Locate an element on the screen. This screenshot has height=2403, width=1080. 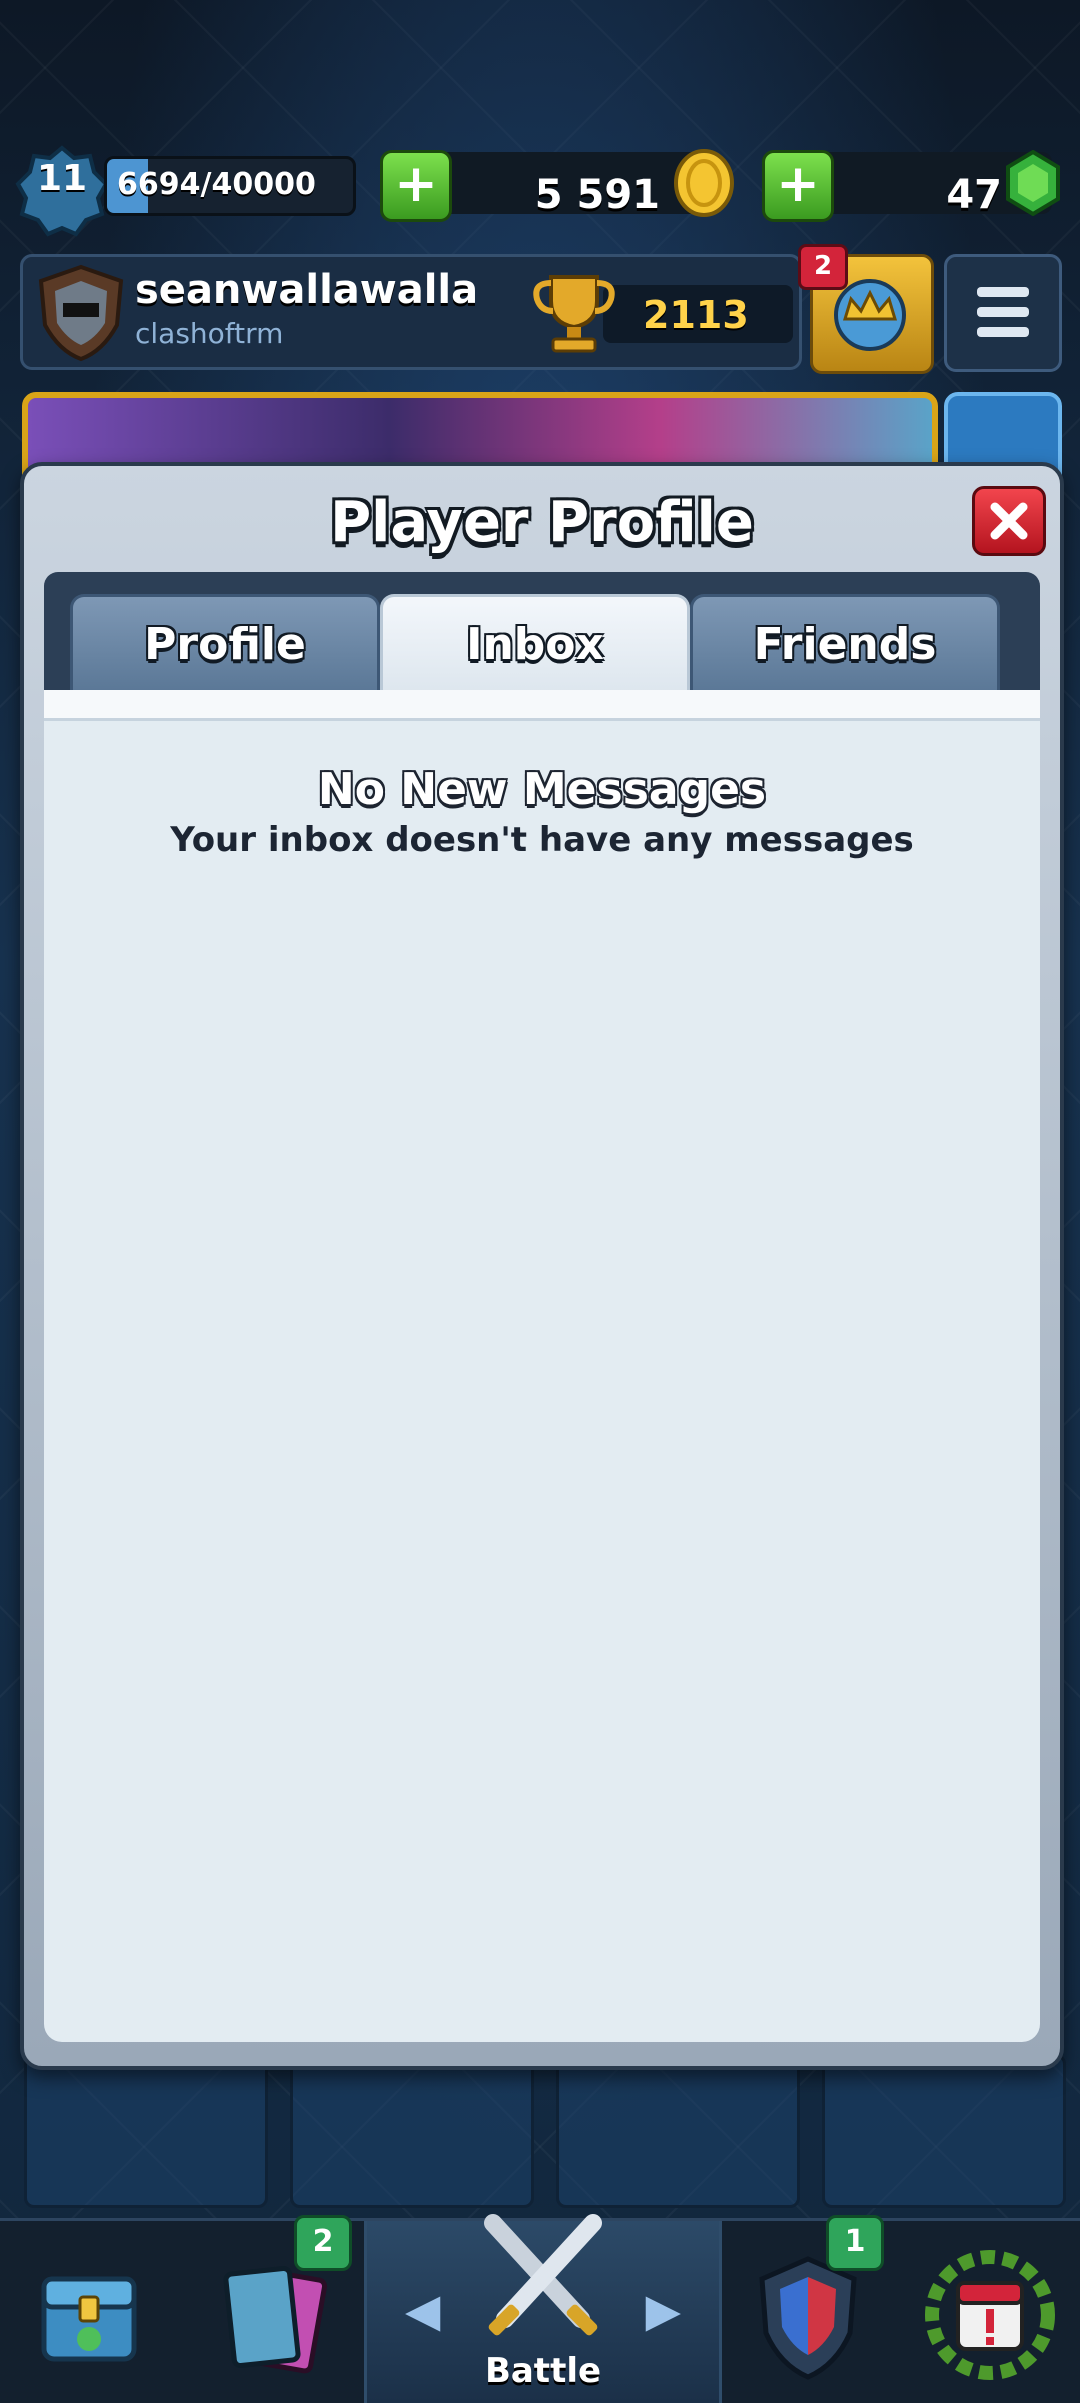
player-shield-icon is located at coordinates (81, 313).